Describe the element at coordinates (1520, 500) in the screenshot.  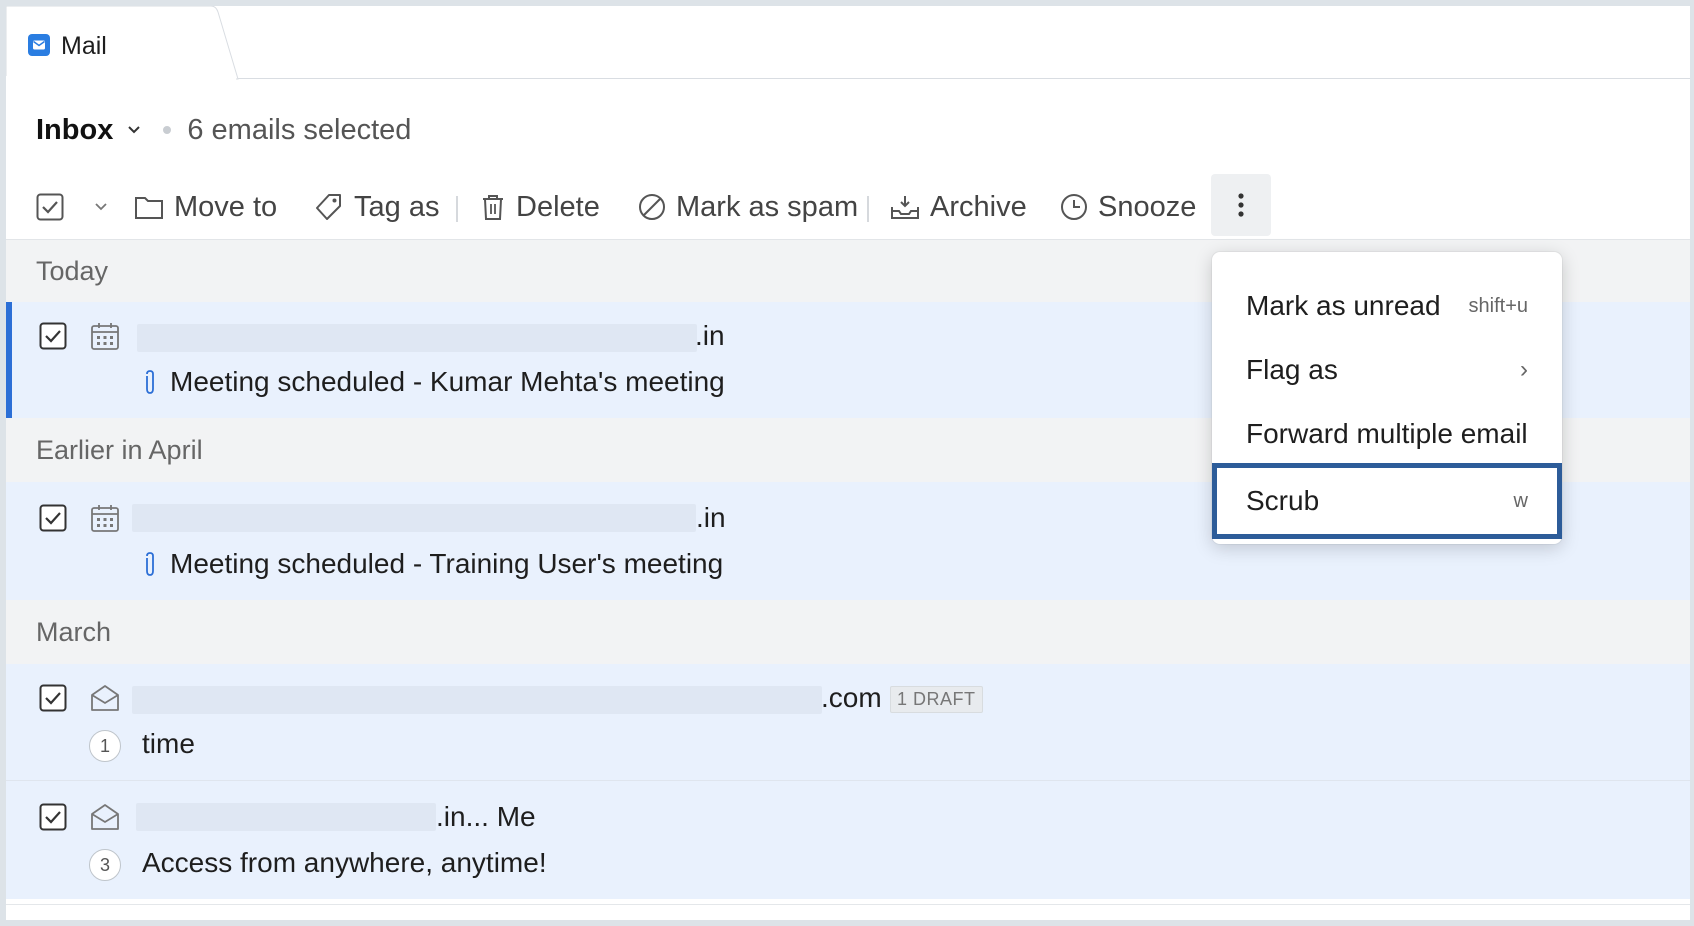
I see `menu-item-shortcut: w` at that location.